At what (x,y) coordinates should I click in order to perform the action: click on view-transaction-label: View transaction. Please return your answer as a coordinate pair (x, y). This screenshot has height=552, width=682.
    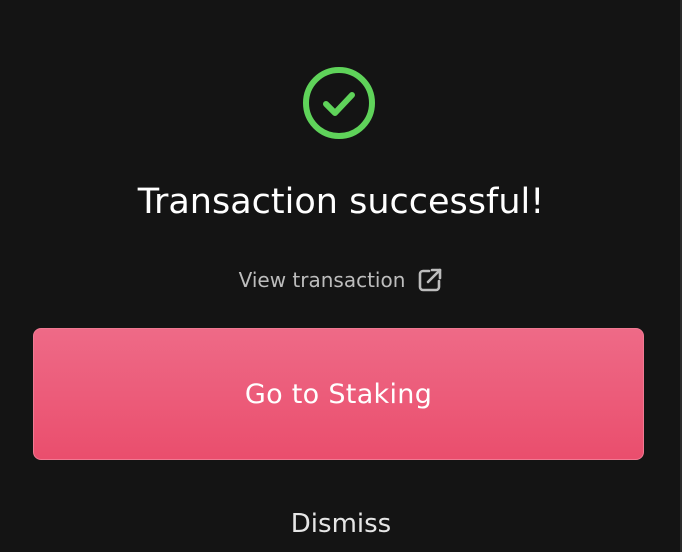
    Looking at the image, I should click on (322, 280).